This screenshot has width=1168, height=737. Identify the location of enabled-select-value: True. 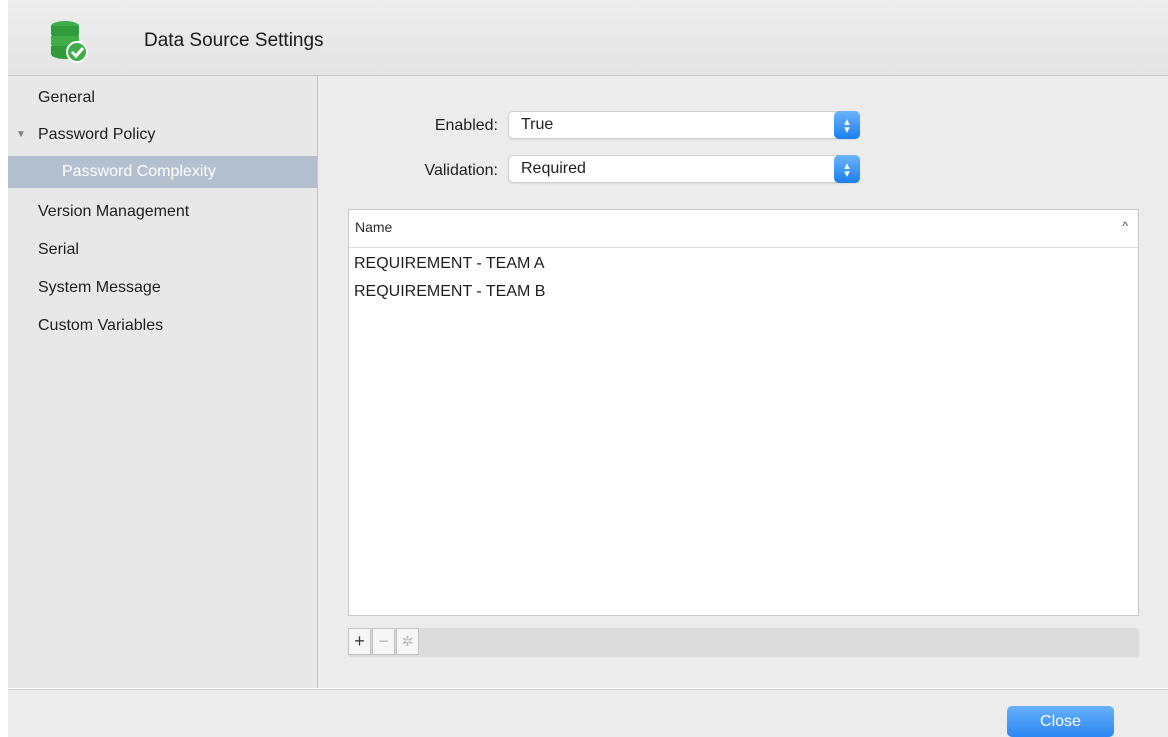
(537, 124).